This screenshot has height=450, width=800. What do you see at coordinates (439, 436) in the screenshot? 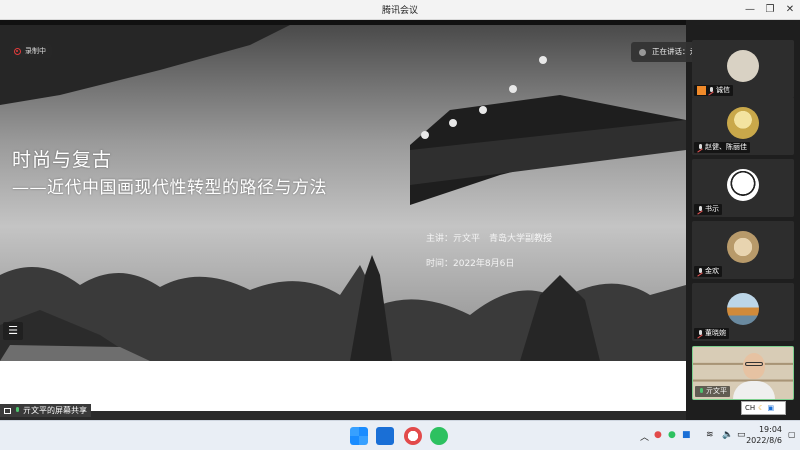
I see `wechat-icon` at bounding box center [439, 436].